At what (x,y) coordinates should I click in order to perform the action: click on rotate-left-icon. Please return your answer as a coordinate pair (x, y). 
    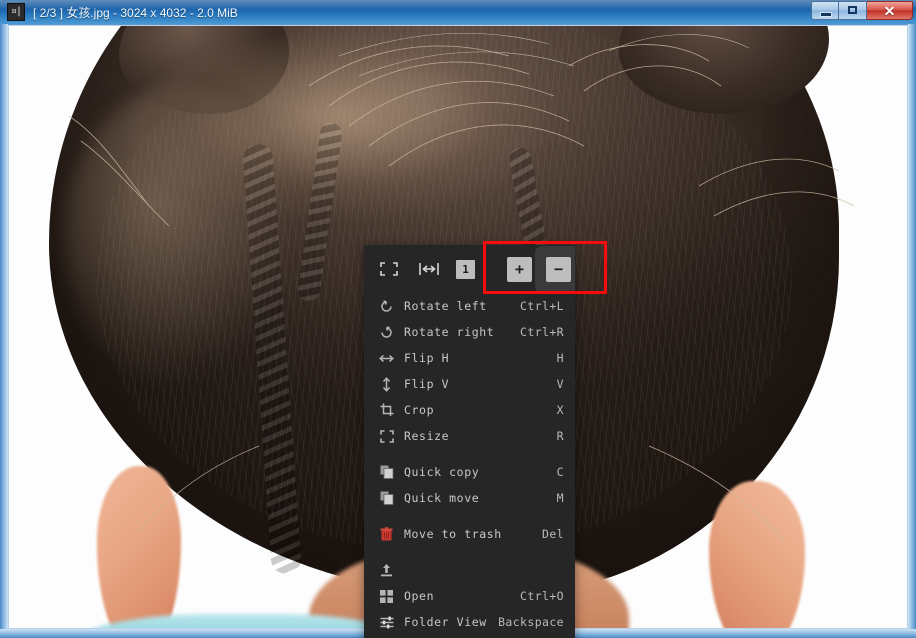
    Looking at the image, I should click on (386, 306).